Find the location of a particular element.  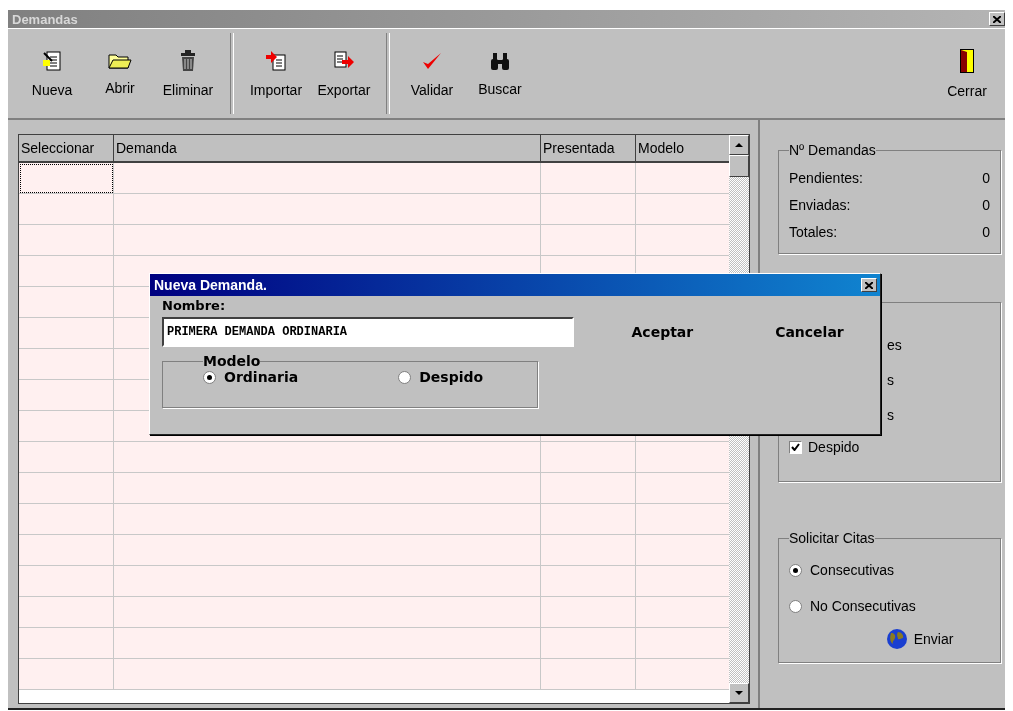

checkmark-icon is located at coordinates (795, 447).